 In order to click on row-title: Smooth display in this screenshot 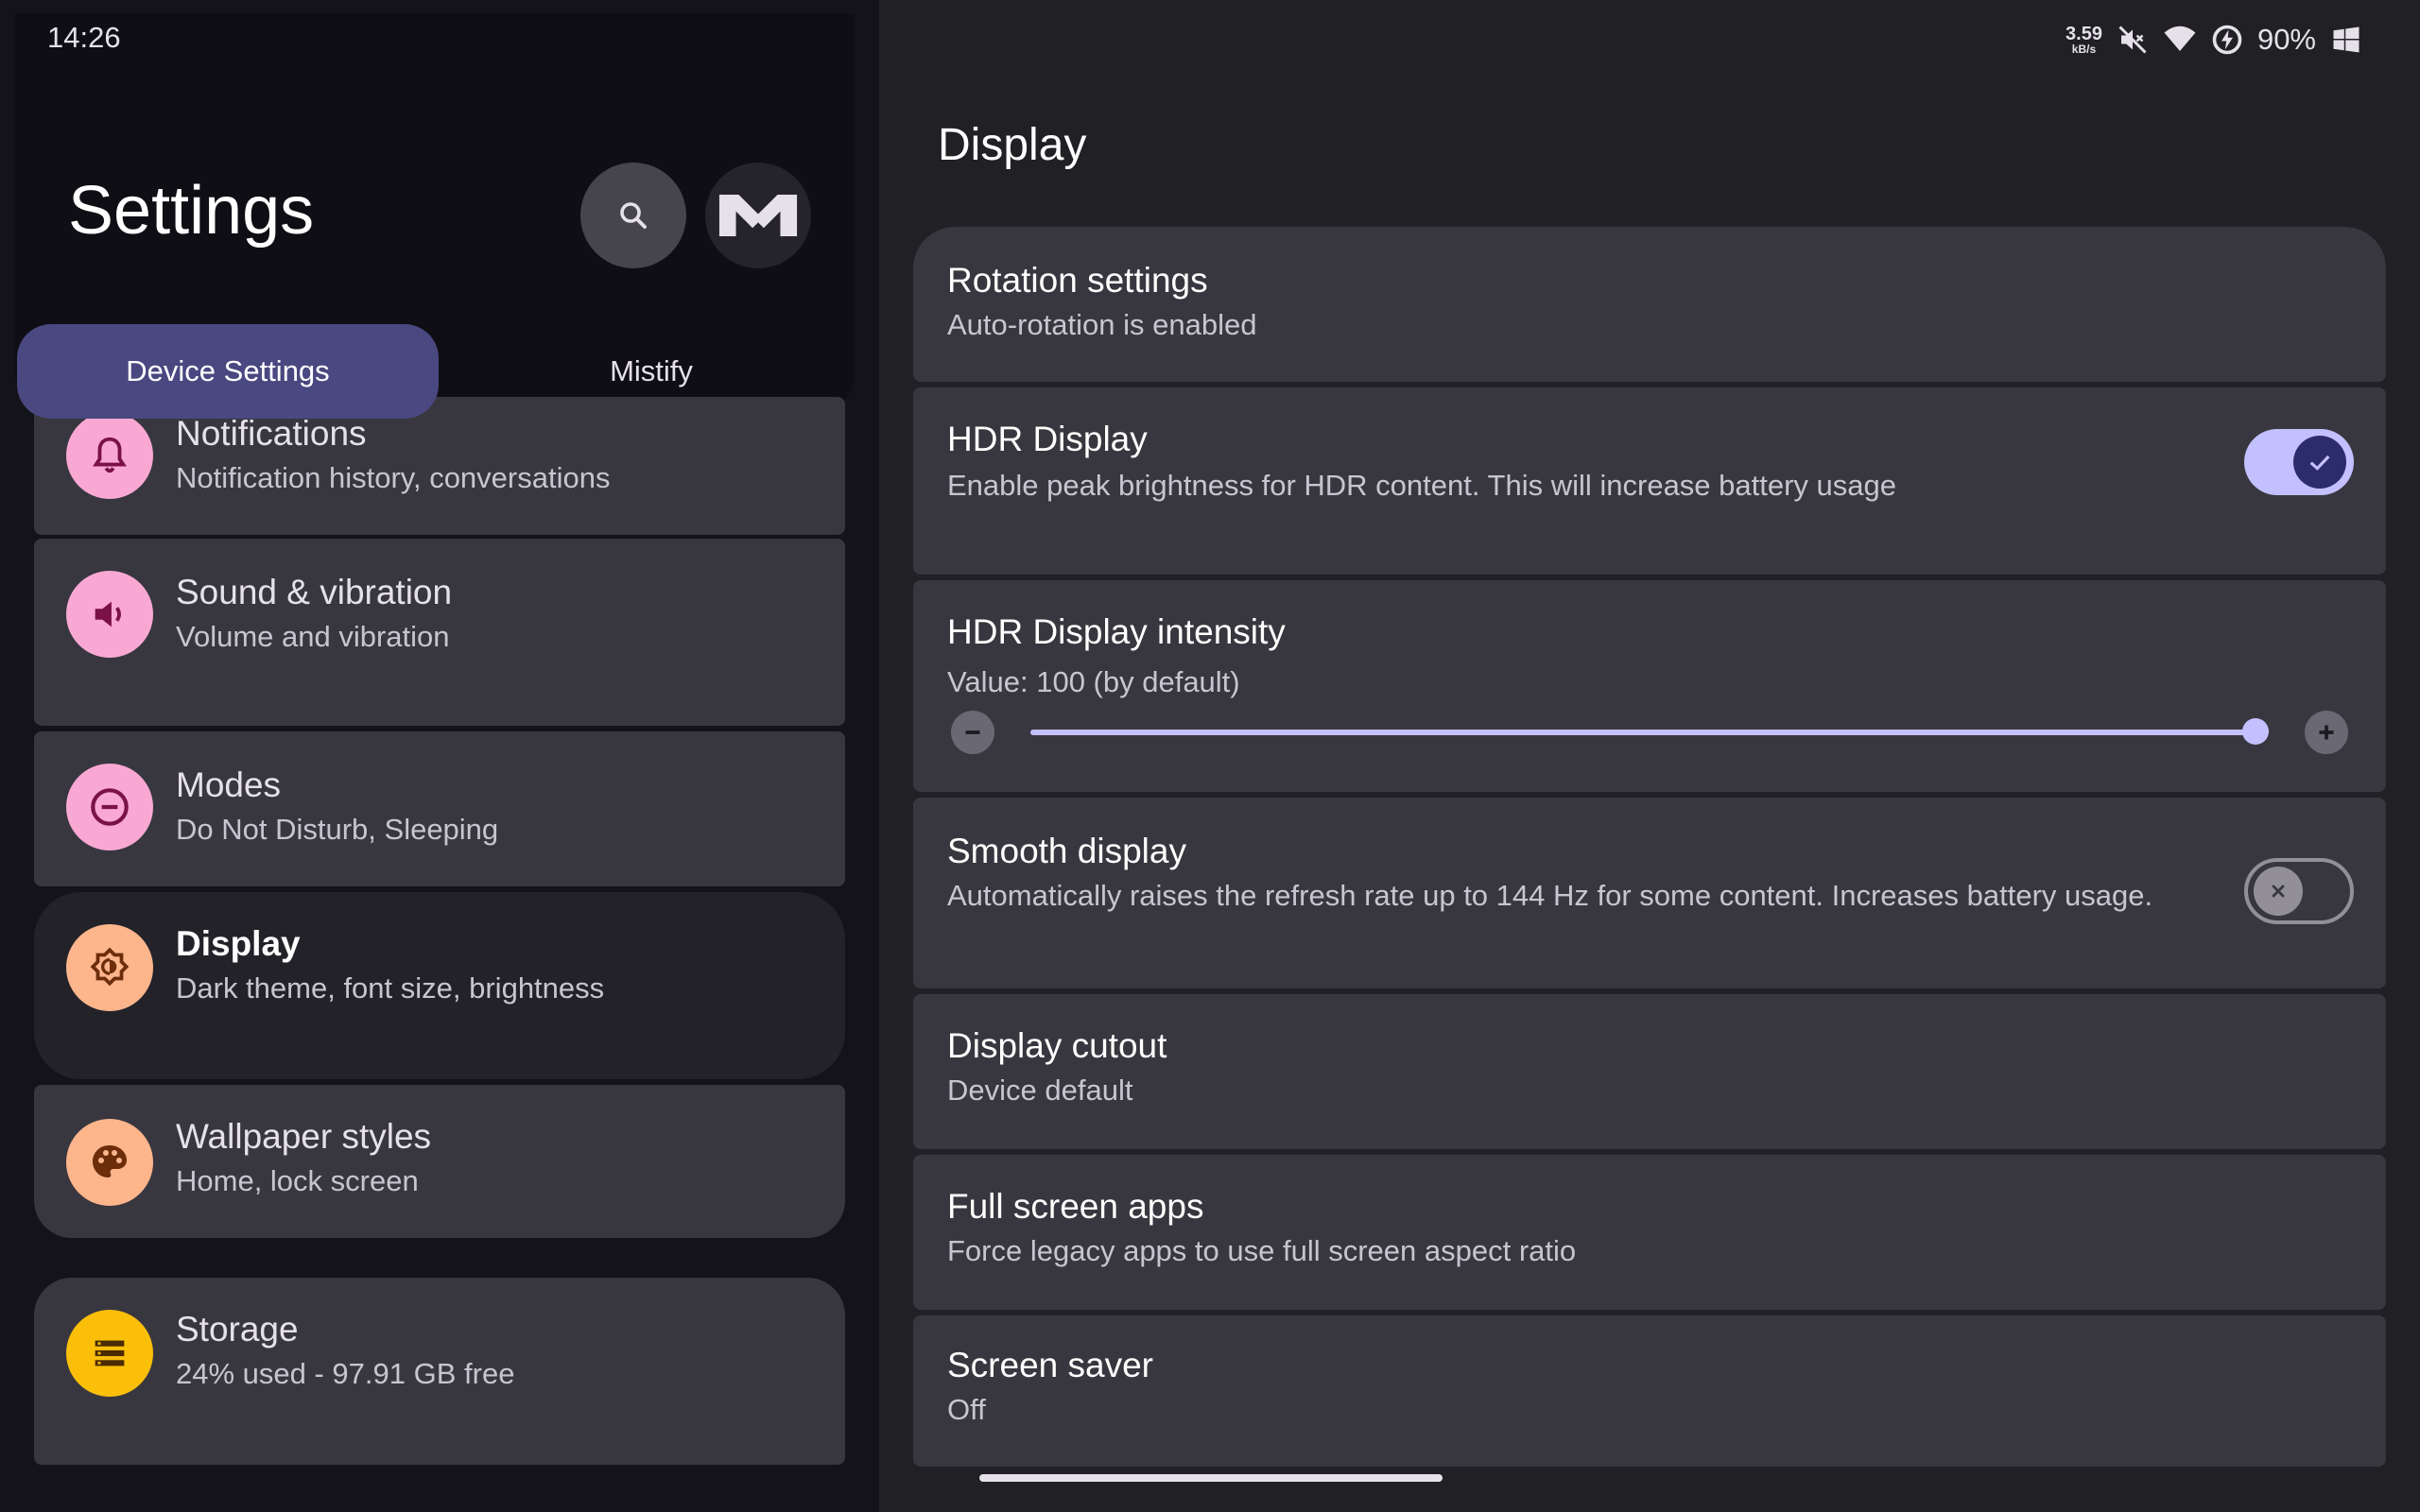, I will do `click(1066, 851)`.